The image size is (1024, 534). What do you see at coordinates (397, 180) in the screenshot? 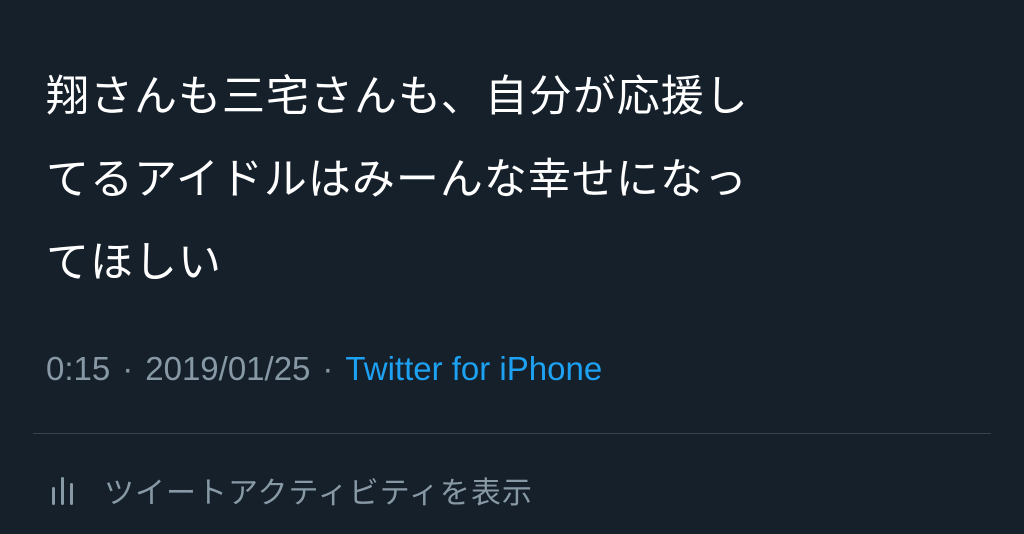
I see `tweet-text-line: てるアイドルはみーんな幸せになっ` at bounding box center [397, 180].